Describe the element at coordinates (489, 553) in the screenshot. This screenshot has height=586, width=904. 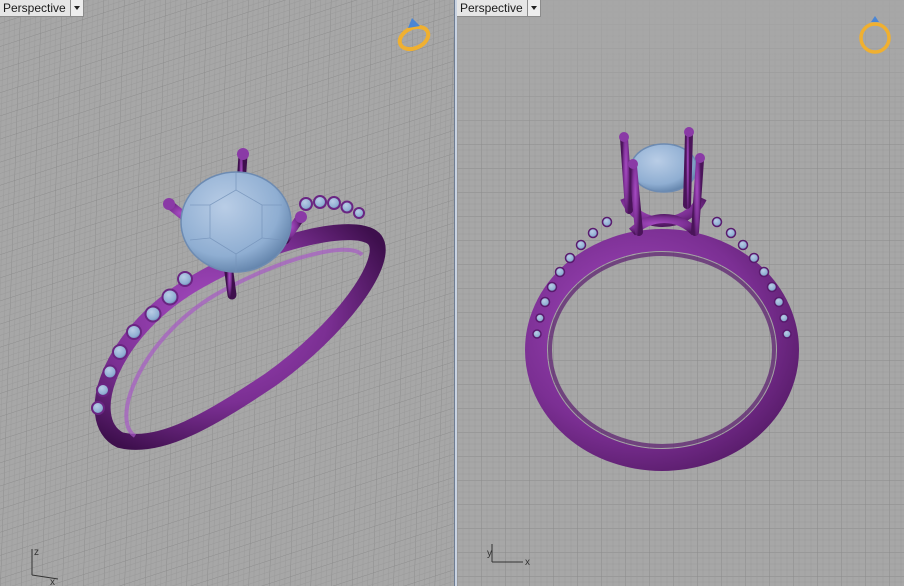
I see `svg-text: y` at that location.